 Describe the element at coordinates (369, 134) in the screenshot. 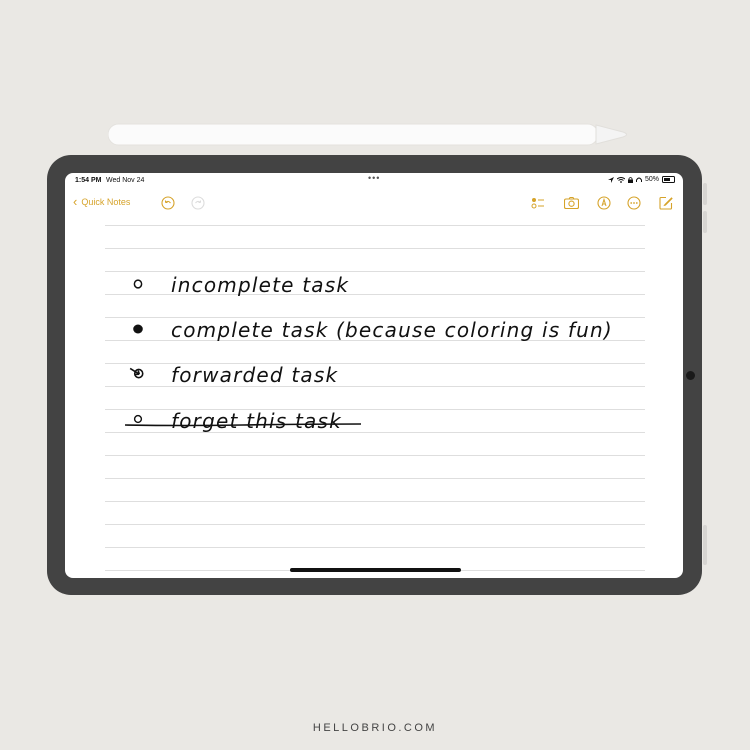

I see `apple-pencil` at that location.